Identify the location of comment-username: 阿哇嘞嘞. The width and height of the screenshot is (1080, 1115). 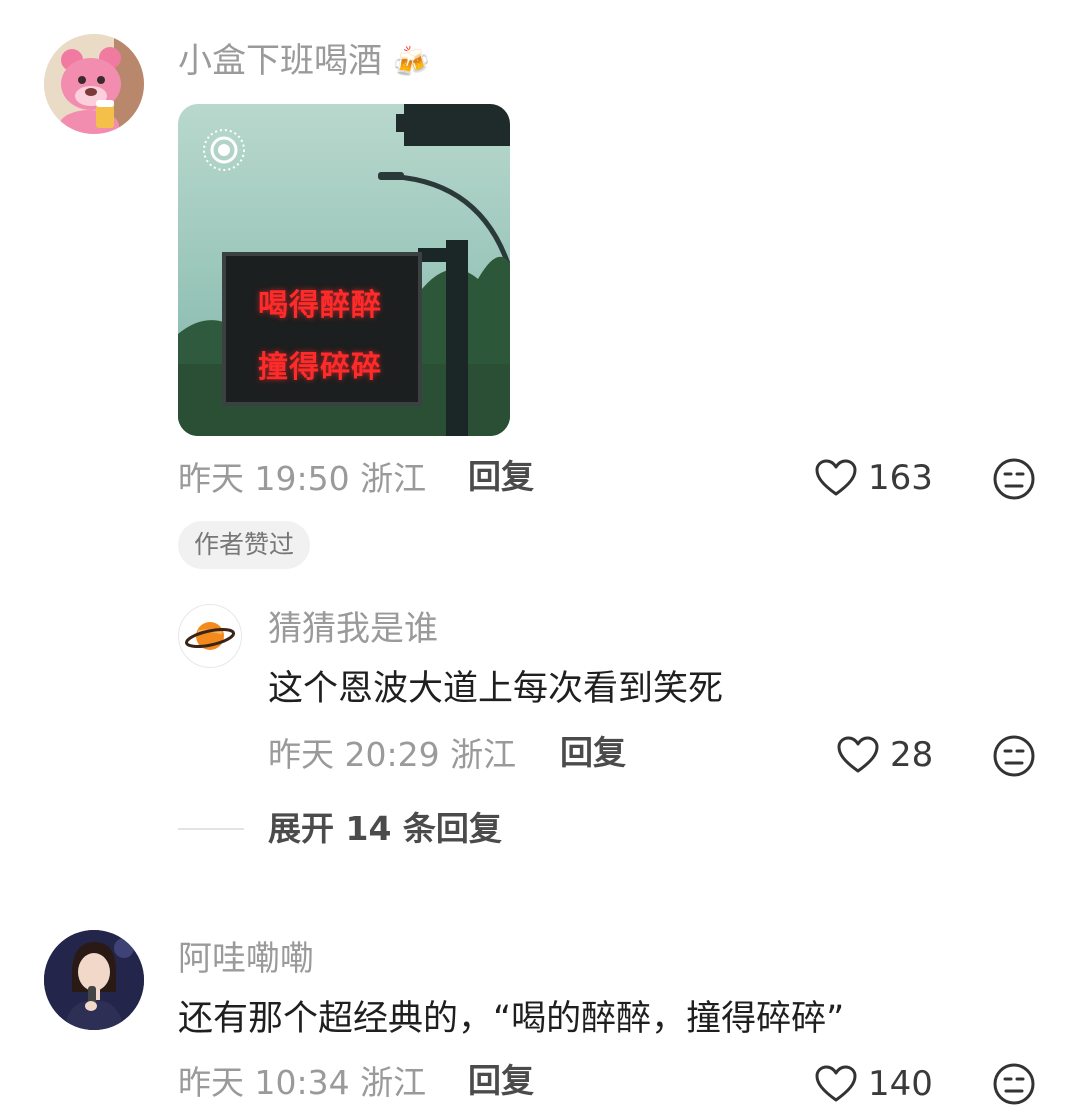
(246, 959).